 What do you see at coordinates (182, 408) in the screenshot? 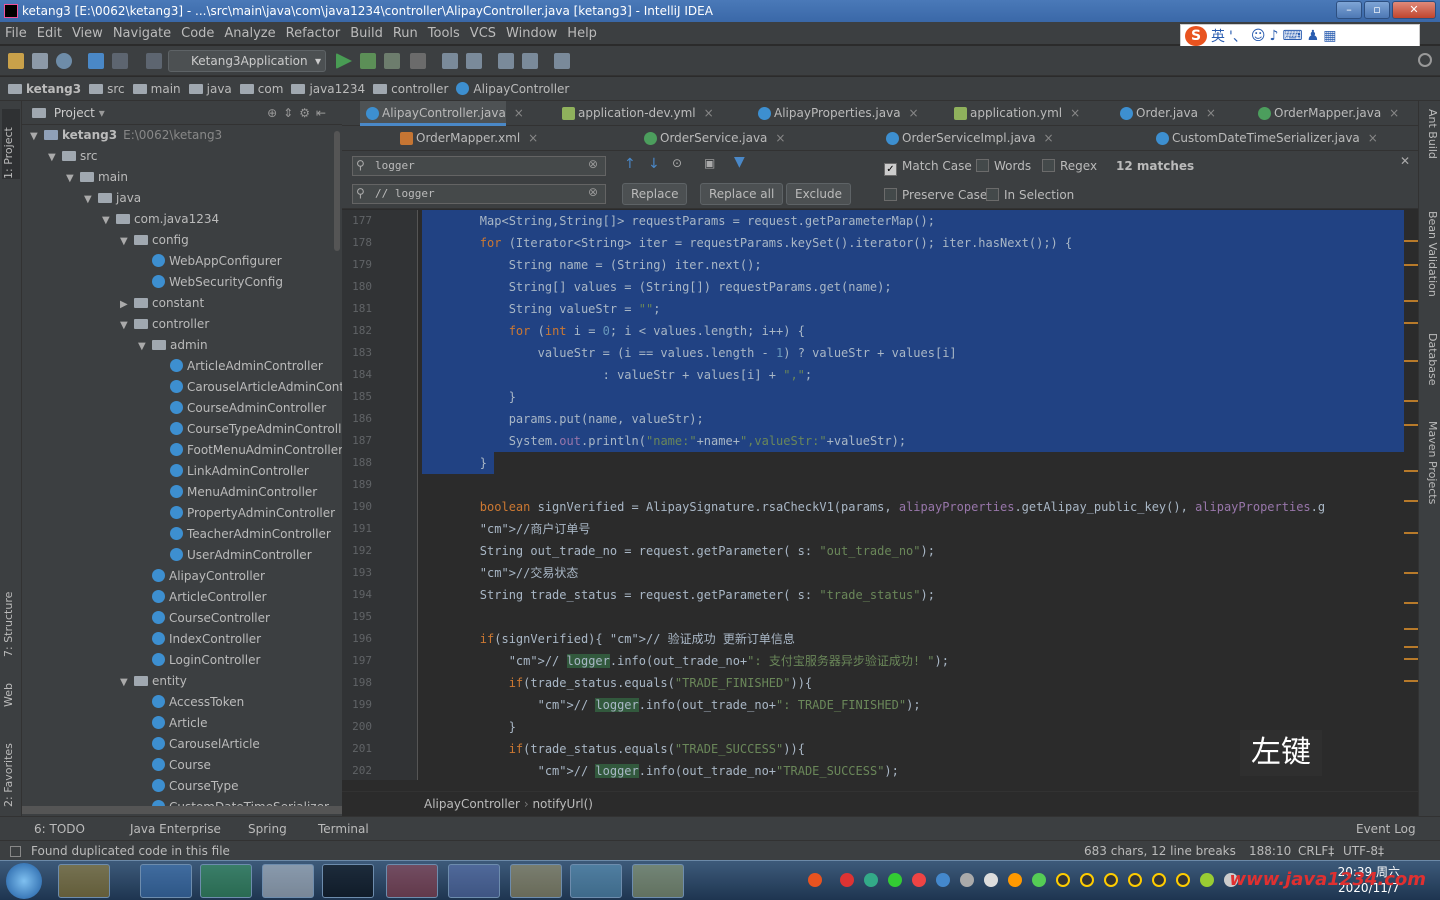
I see `tree-item: CourseAdminController` at bounding box center [182, 408].